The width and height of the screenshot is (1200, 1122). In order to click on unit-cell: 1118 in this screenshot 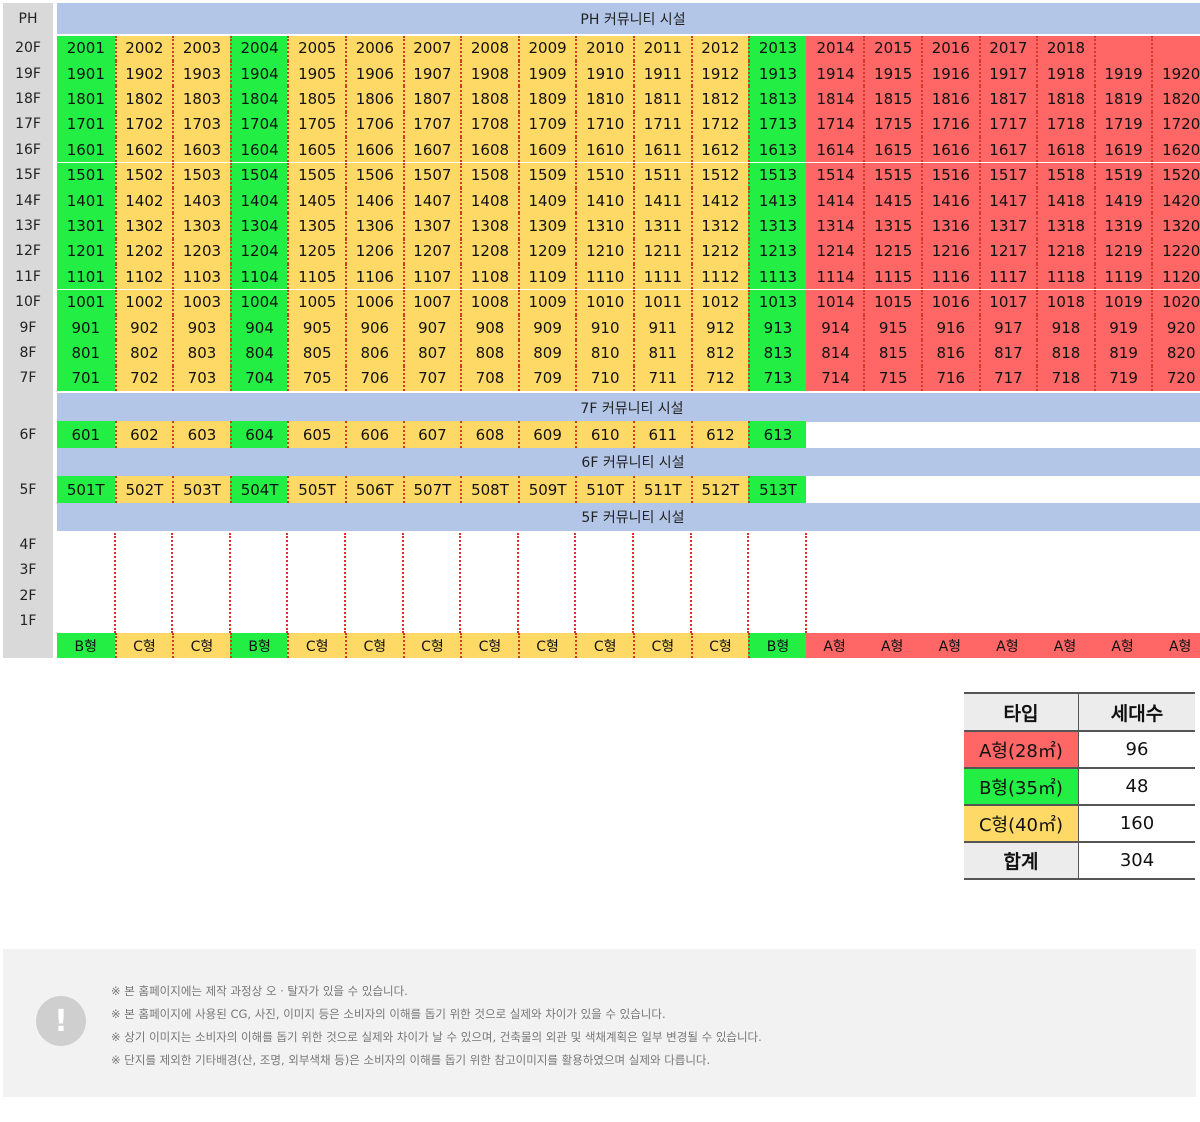, I will do `click(1065, 277)`.